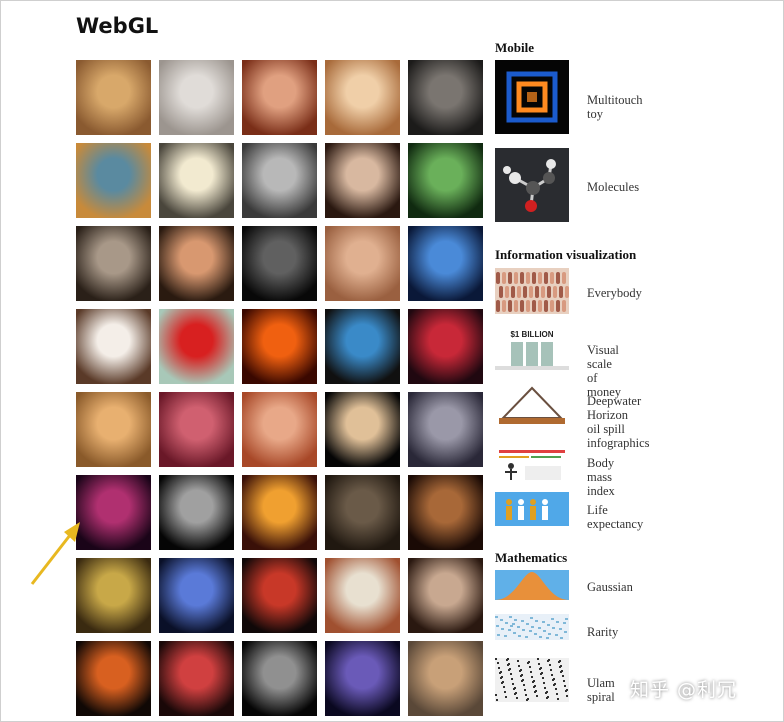  What do you see at coordinates (613, 187) in the screenshot?
I see `sidebar-item-label: Molecules` at bounding box center [613, 187].